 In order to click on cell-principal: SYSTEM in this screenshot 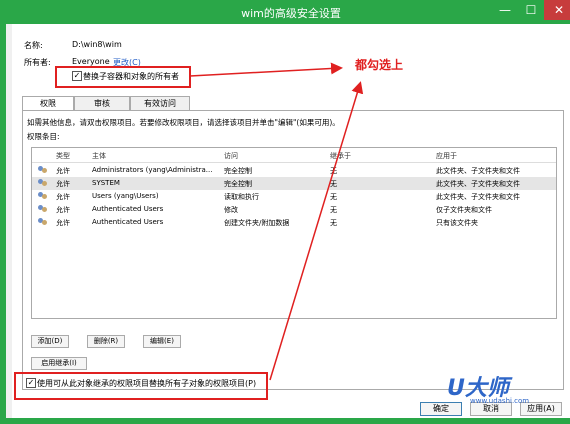, I will do `click(106, 183)`.